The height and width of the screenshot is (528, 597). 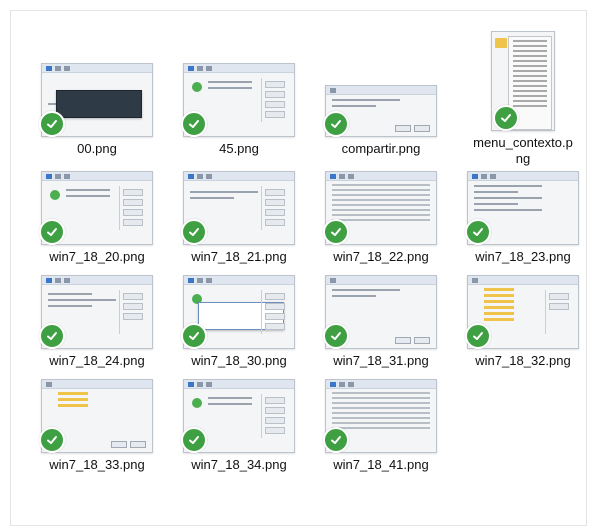 I want to click on file-item: win7_18_31.png, so click(x=381, y=321).